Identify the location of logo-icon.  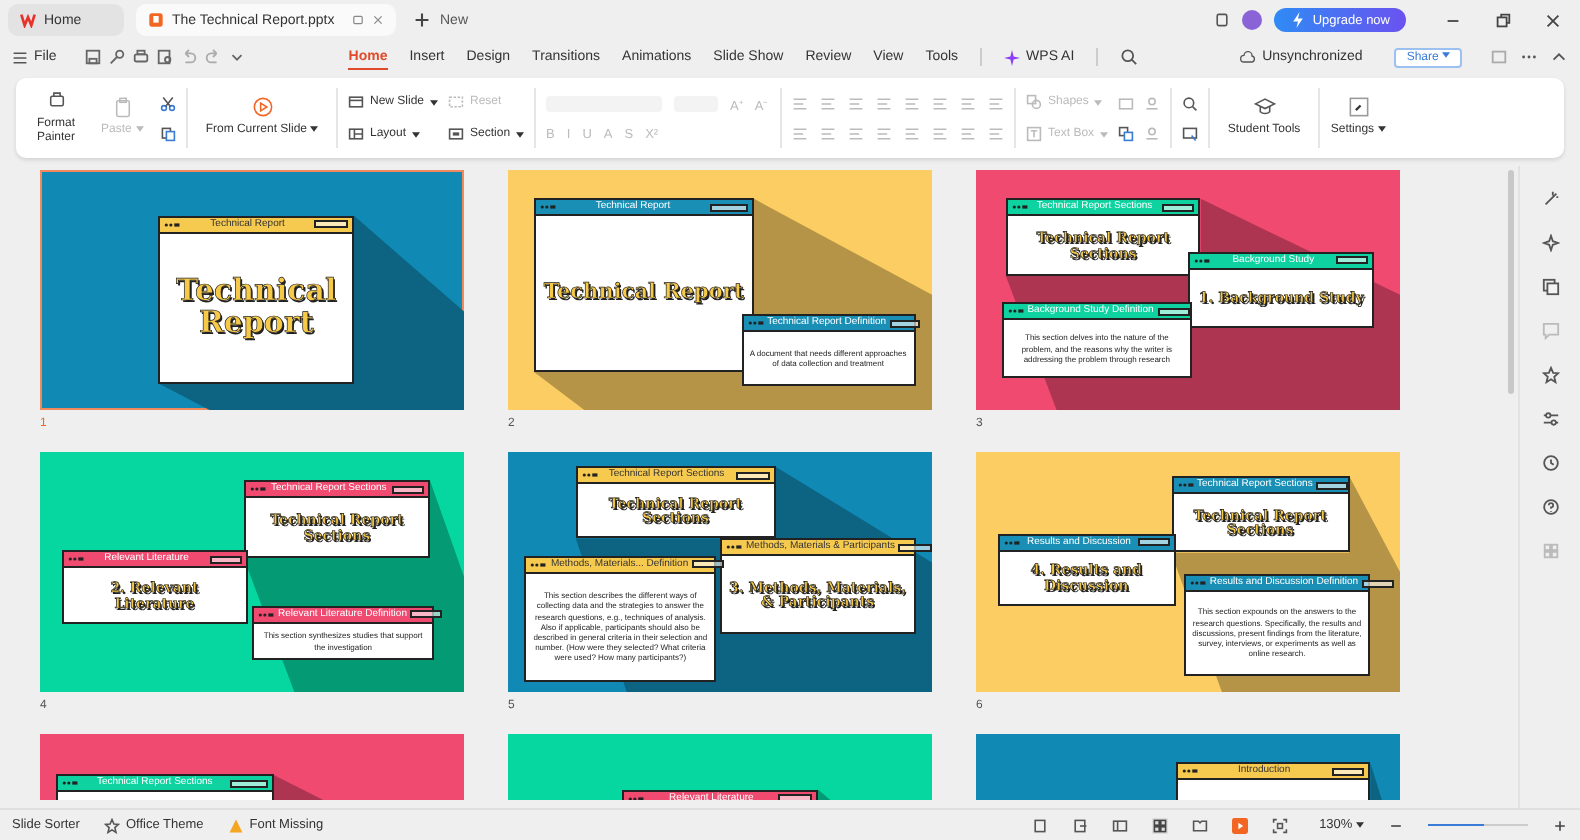
(28, 20).